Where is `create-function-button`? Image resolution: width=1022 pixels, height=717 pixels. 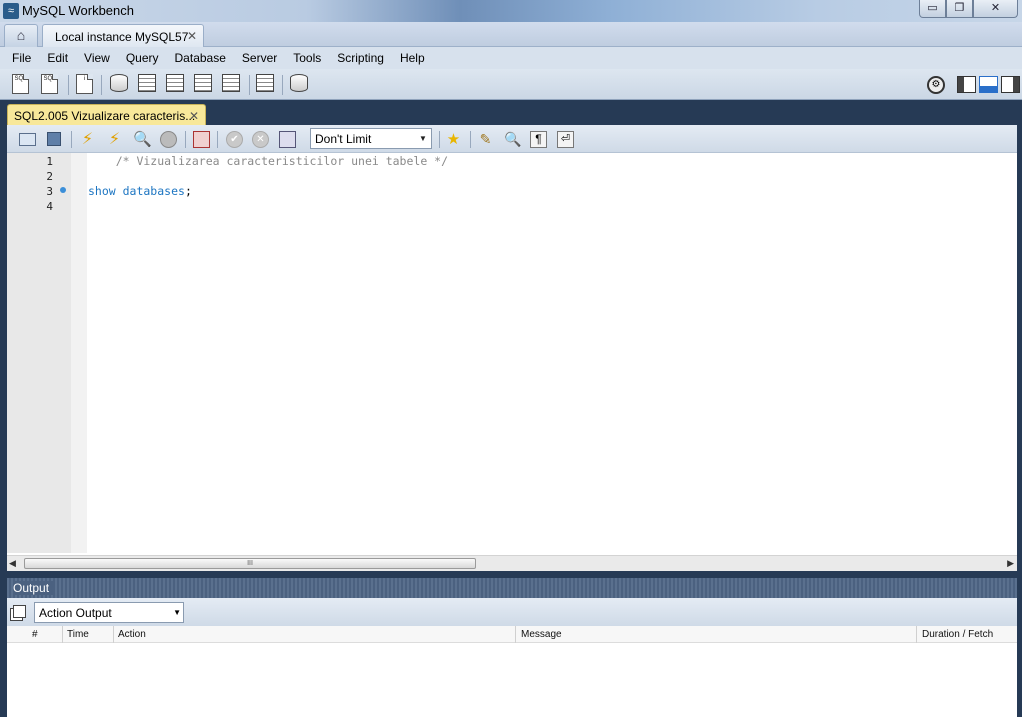 create-function-button is located at coordinates (233, 85).